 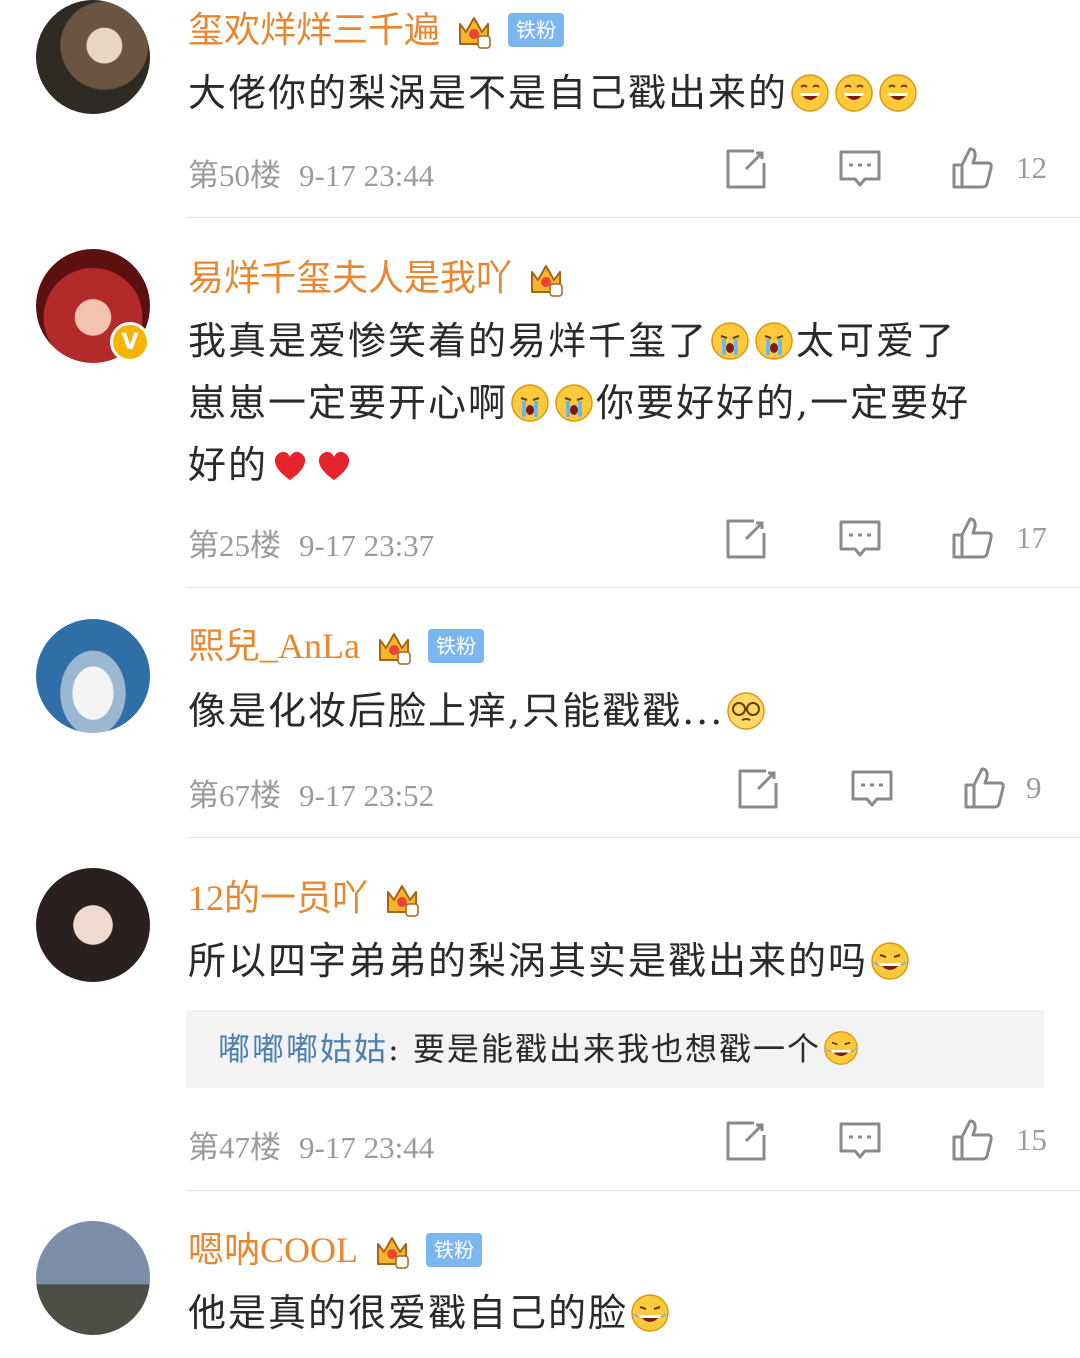 What do you see at coordinates (1031, 167) in the screenshot?
I see `like-count: 12` at bounding box center [1031, 167].